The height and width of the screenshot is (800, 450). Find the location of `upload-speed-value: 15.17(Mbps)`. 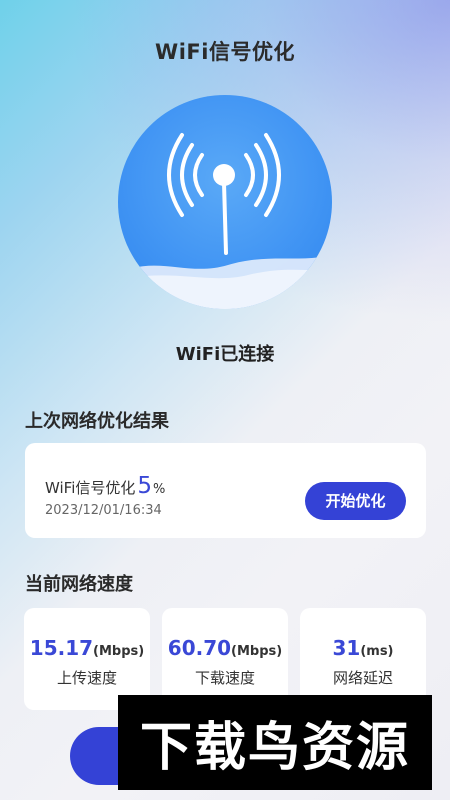

upload-speed-value: 15.17(Mbps) is located at coordinates (87, 648).